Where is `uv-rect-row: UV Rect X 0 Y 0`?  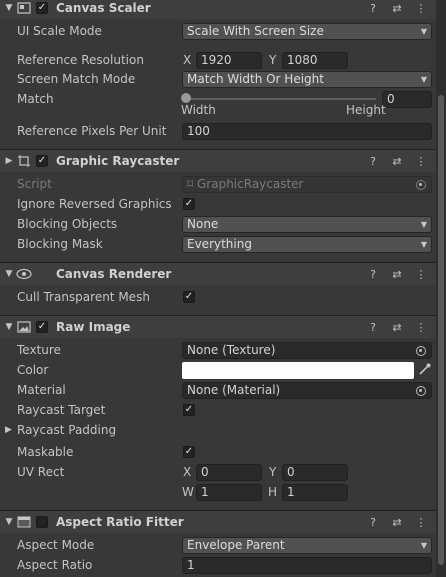
uv-rect-row: UV Rect X 0 Y 0 is located at coordinates (218, 472).